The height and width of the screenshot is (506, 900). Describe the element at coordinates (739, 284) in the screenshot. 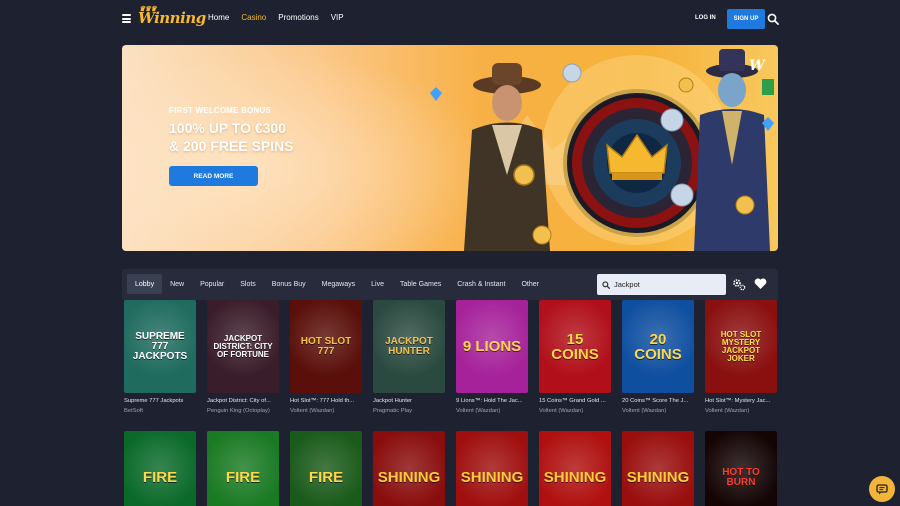

I see `settings-gear-icon` at that location.